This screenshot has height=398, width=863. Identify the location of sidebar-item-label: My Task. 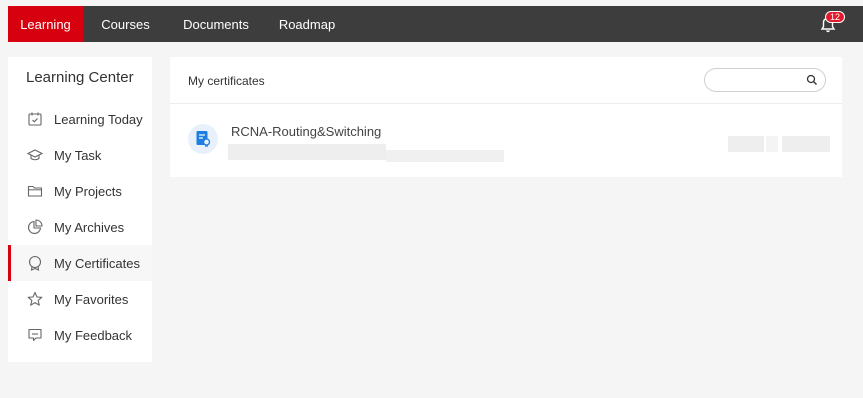
(78, 155).